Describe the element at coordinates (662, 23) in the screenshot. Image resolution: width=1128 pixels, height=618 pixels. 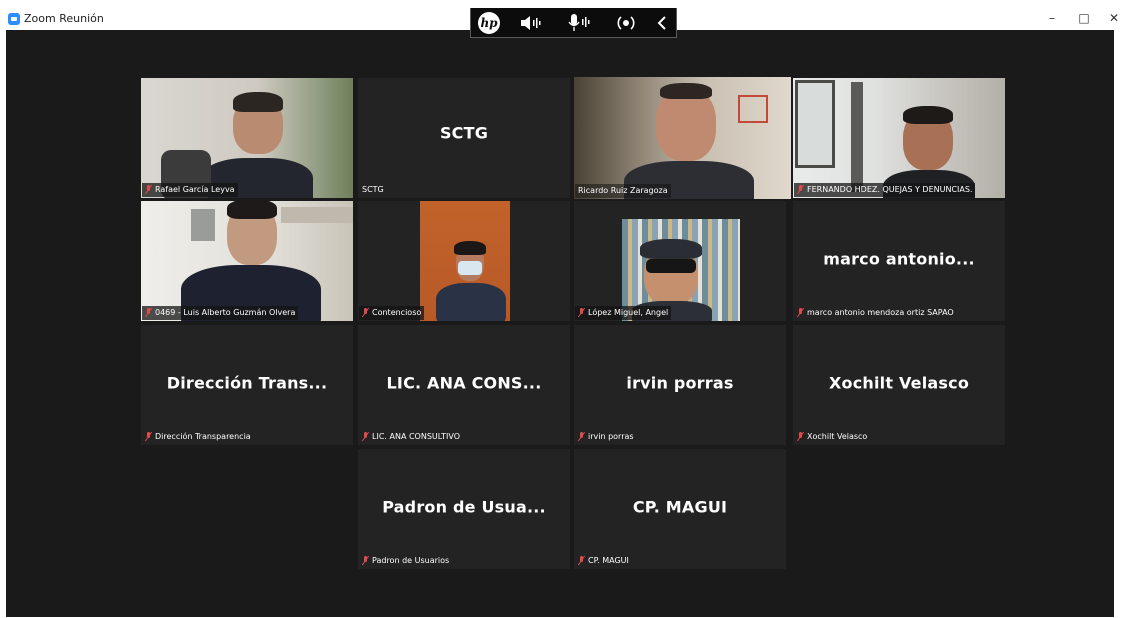
I see `chevron-left-icon` at that location.